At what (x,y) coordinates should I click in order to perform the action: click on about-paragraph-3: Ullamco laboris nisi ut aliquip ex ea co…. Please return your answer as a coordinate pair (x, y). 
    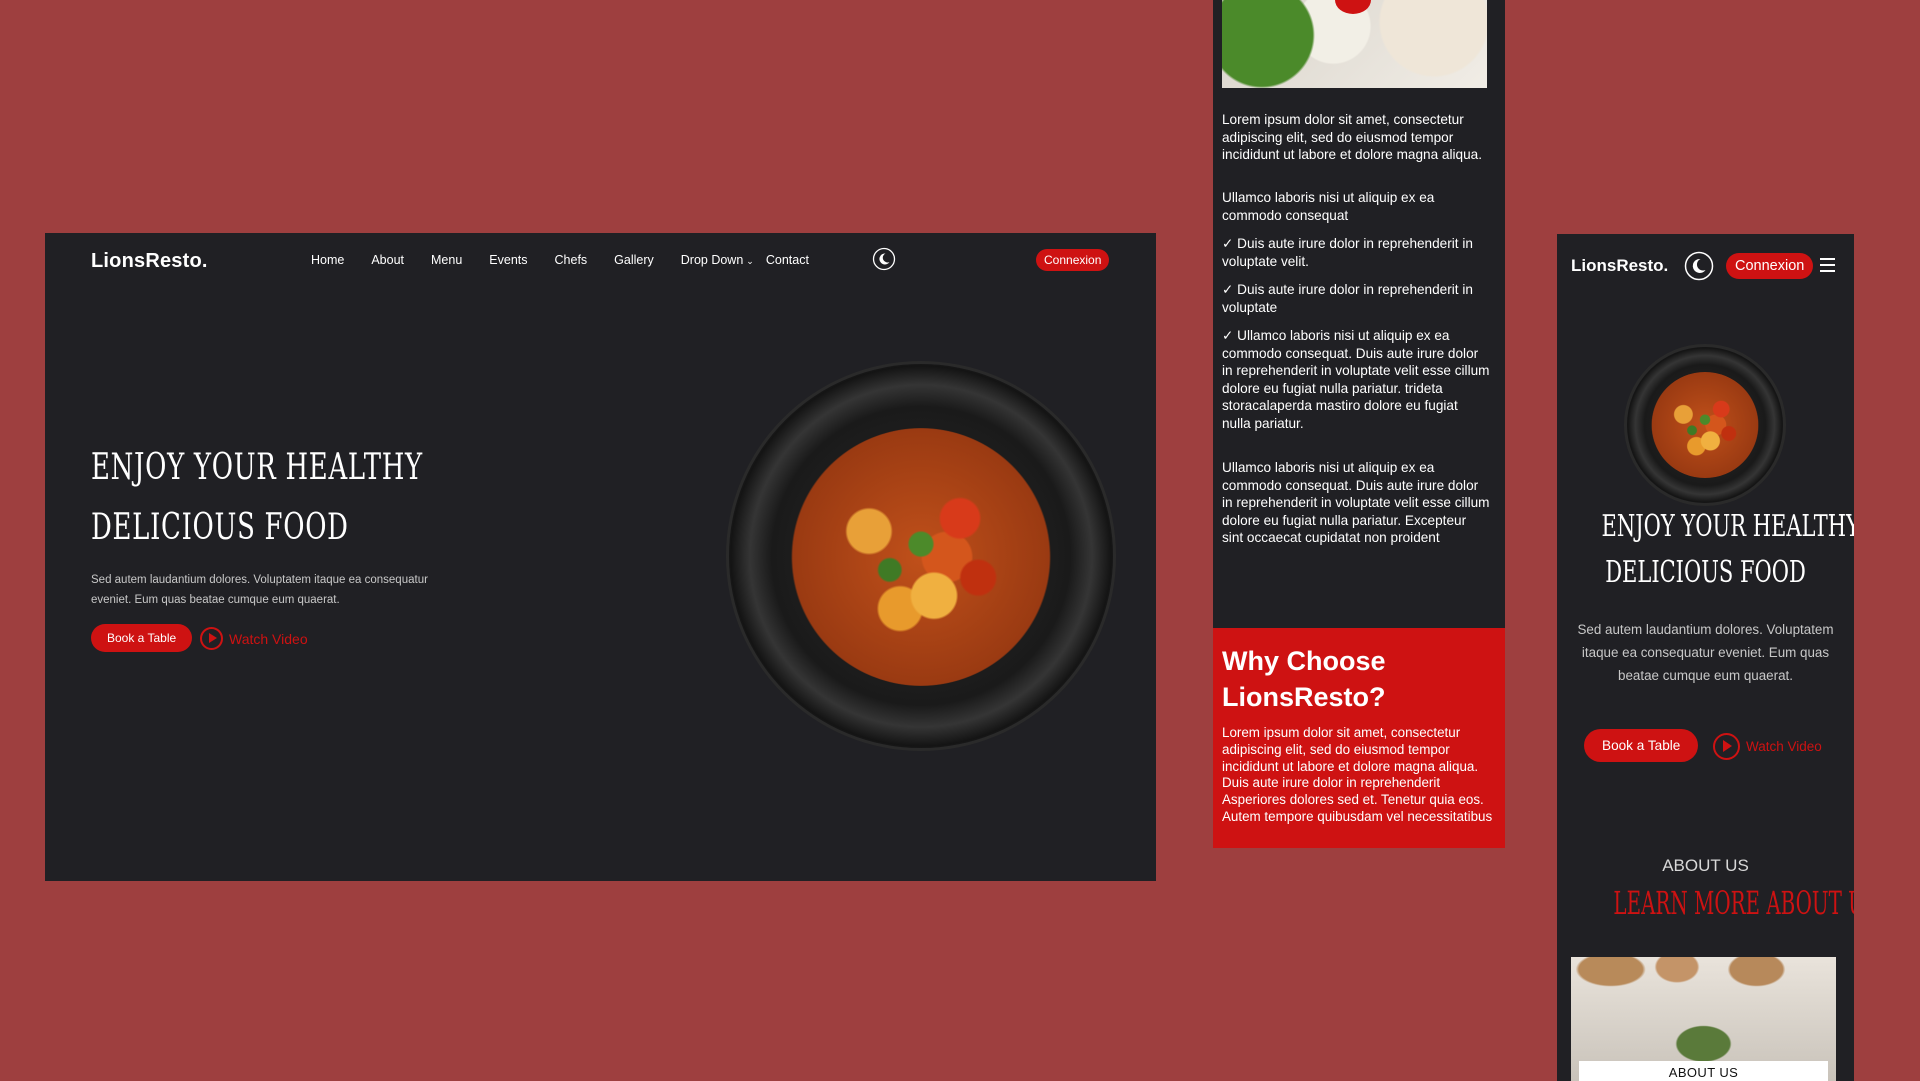
    Looking at the image, I should click on (1356, 502).